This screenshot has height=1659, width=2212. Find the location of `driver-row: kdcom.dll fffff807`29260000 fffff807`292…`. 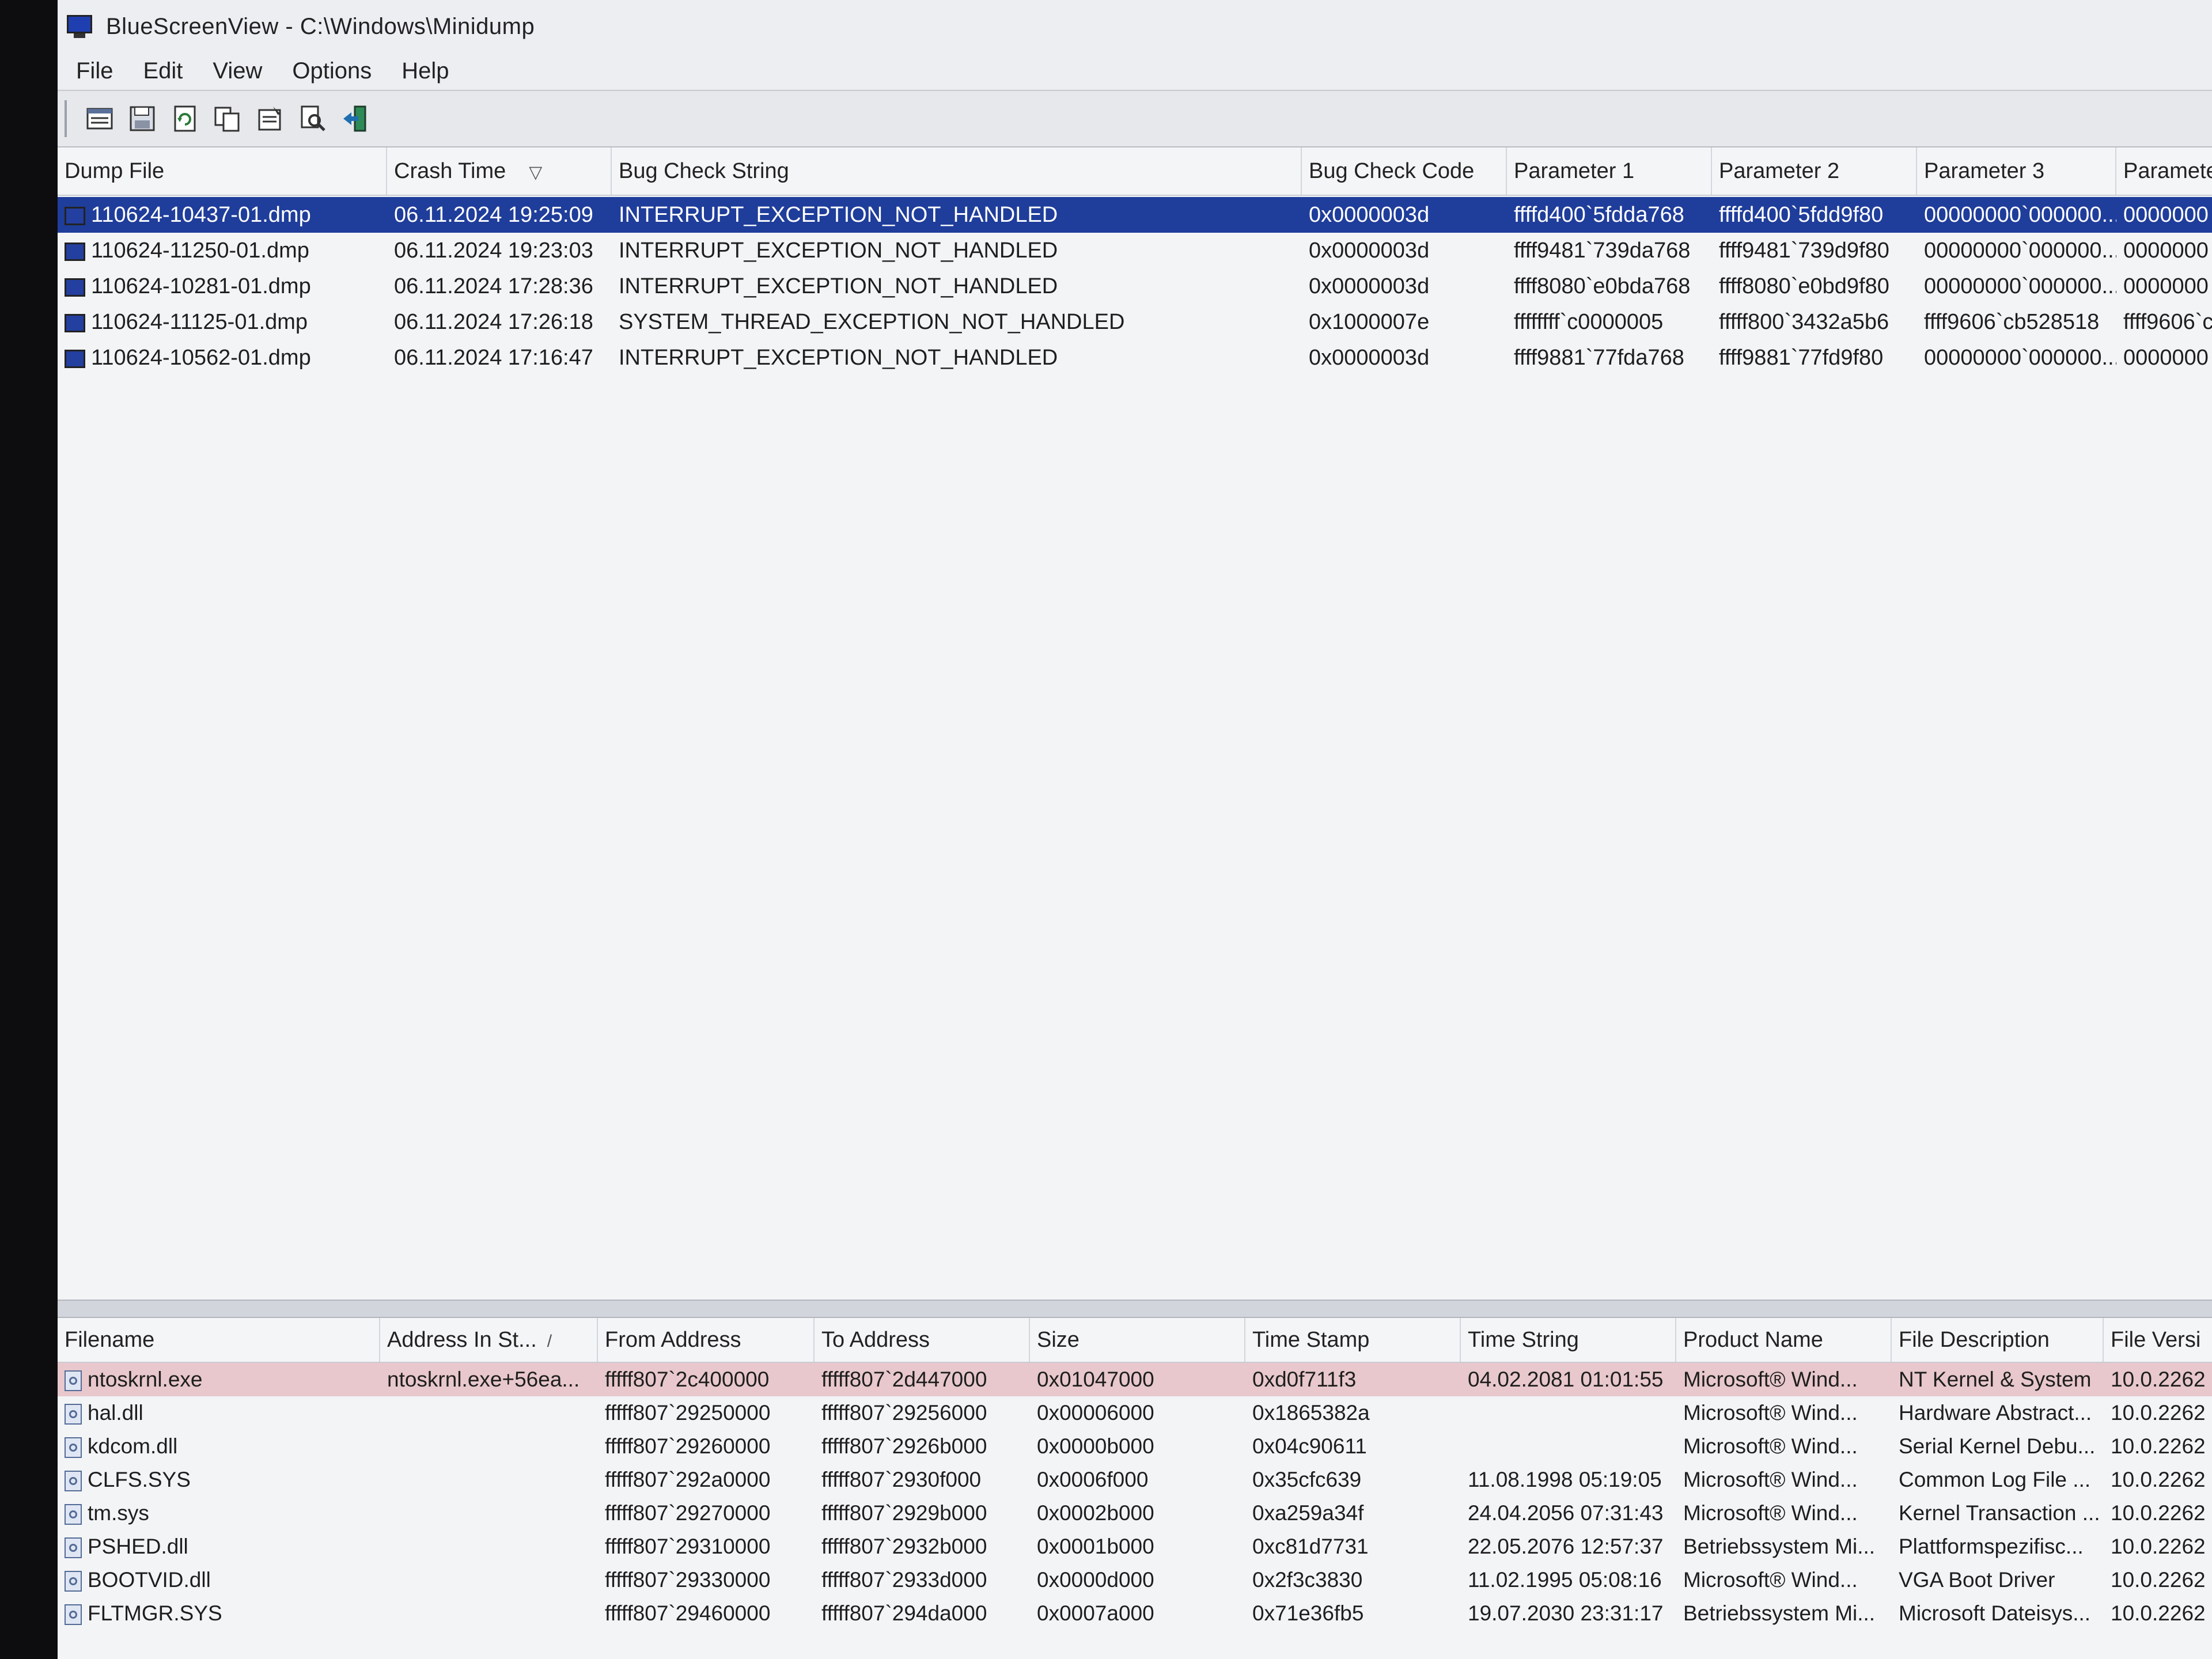

driver-row: kdcom.dll fffff807`29260000 fffff807`292… is located at coordinates (1135, 1446).